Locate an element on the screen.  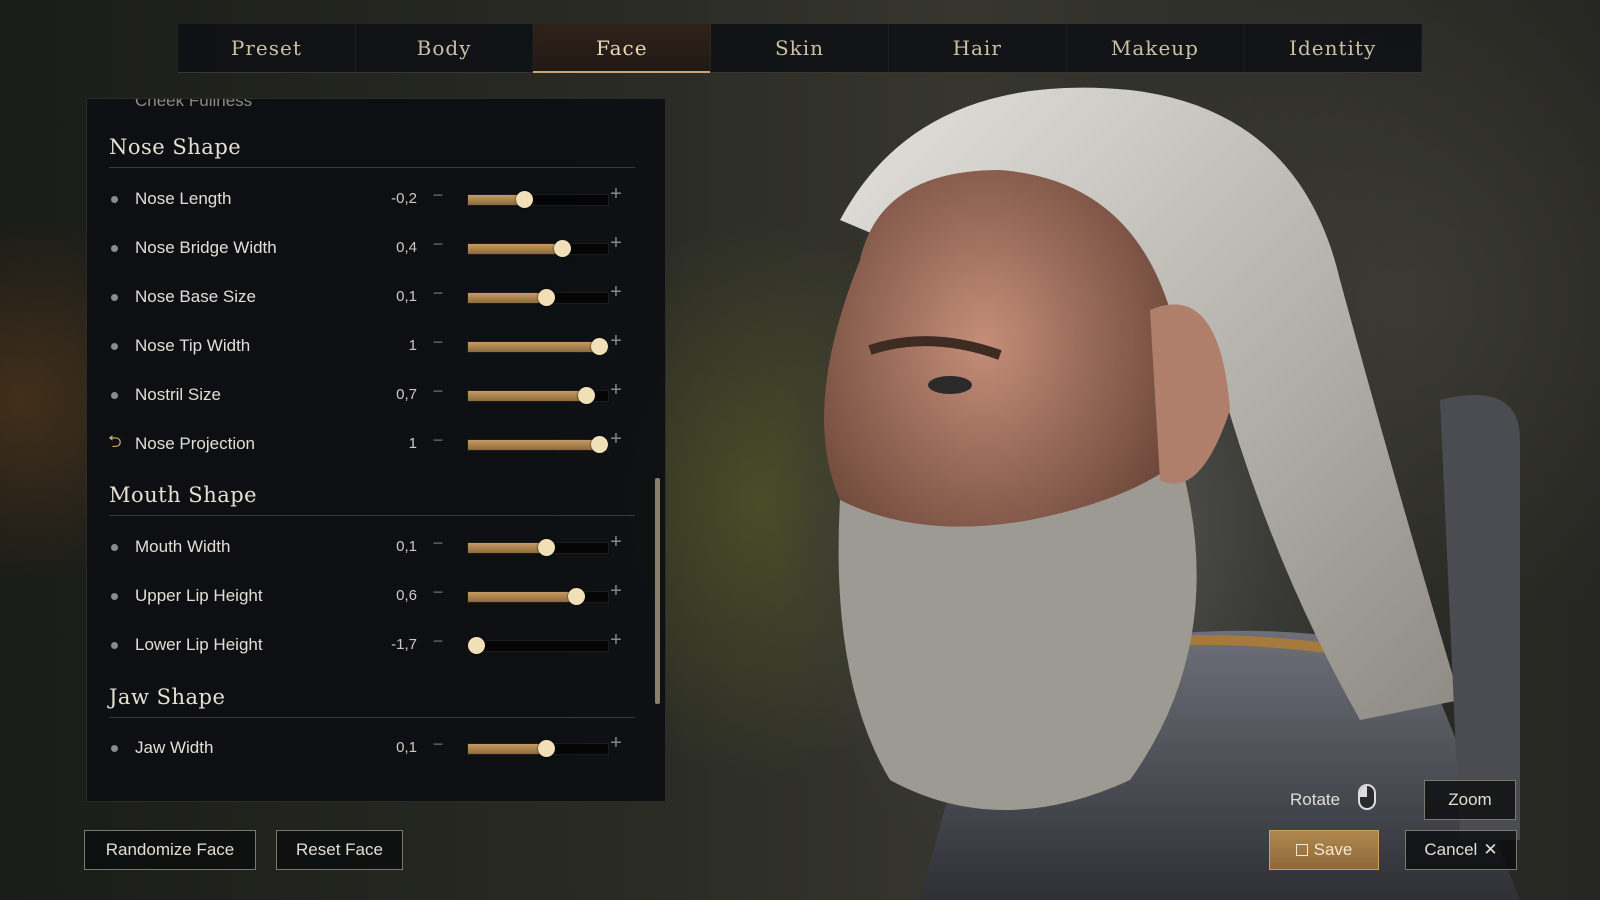
cancel-button-label: Cancel is located at coordinates (1451, 849).